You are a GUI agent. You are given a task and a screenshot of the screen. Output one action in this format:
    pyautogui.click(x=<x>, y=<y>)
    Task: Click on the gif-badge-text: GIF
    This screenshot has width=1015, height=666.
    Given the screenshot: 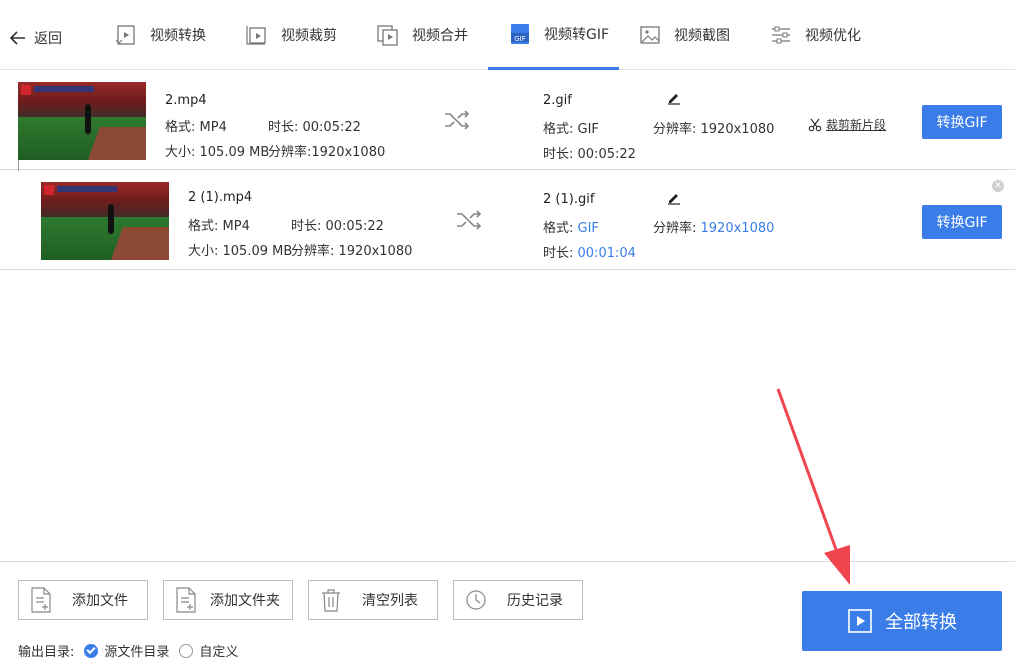 What is the action you would take?
    pyautogui.click(x=520, y=39)
    